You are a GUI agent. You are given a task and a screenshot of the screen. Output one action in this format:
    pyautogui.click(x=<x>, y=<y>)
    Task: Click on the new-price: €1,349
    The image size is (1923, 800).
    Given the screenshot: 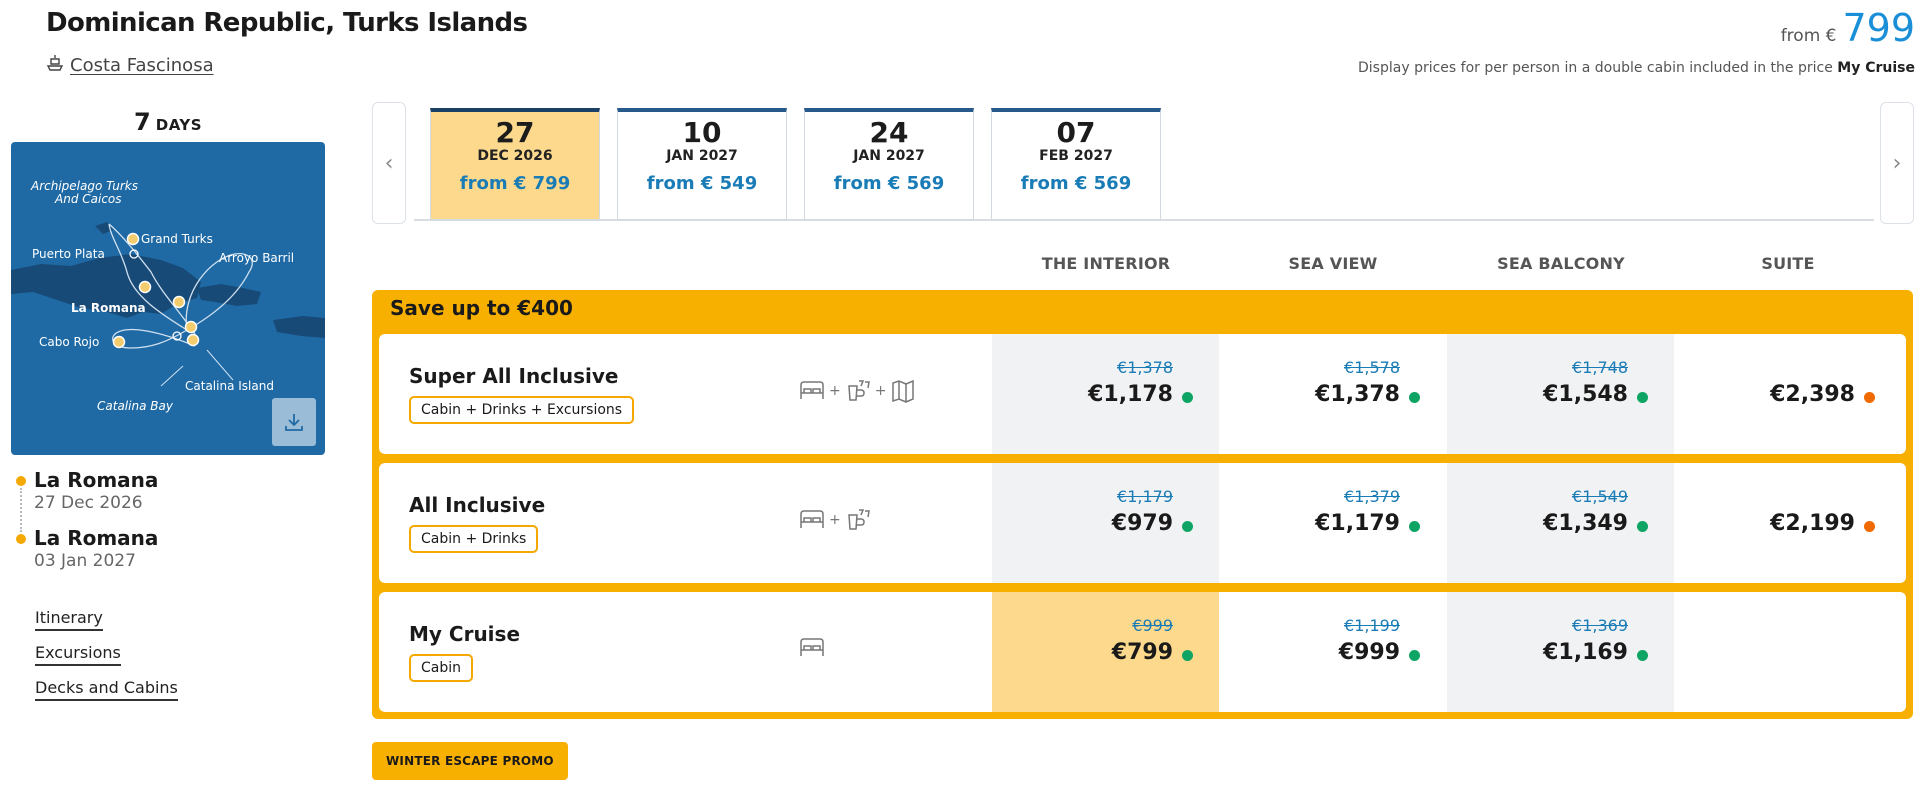 What is the action you would take?
    pyautogui.click(x=1585, y=523)
    